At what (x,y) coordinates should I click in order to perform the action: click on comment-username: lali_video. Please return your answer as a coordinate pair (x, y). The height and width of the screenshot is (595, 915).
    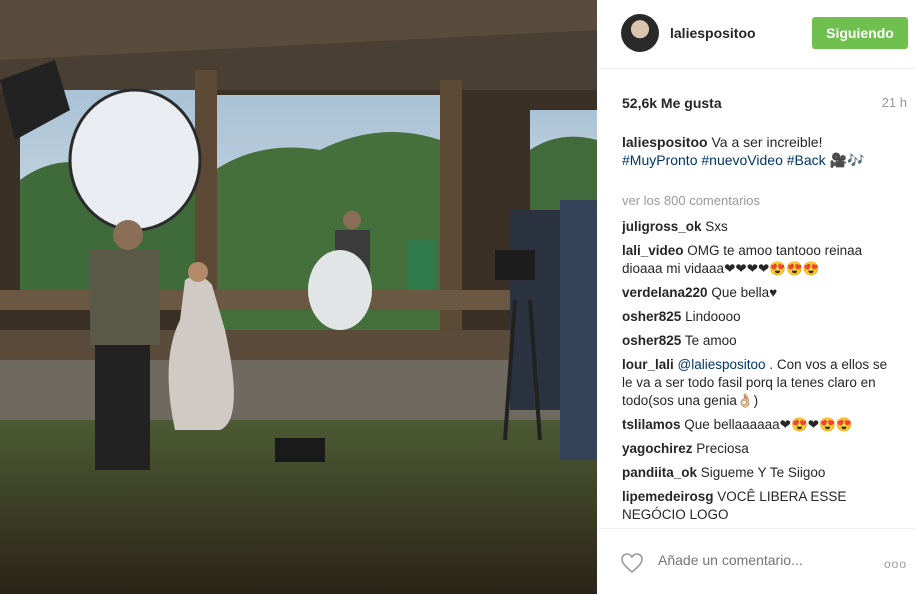
    Looking at the image, I should click on (653, 250).